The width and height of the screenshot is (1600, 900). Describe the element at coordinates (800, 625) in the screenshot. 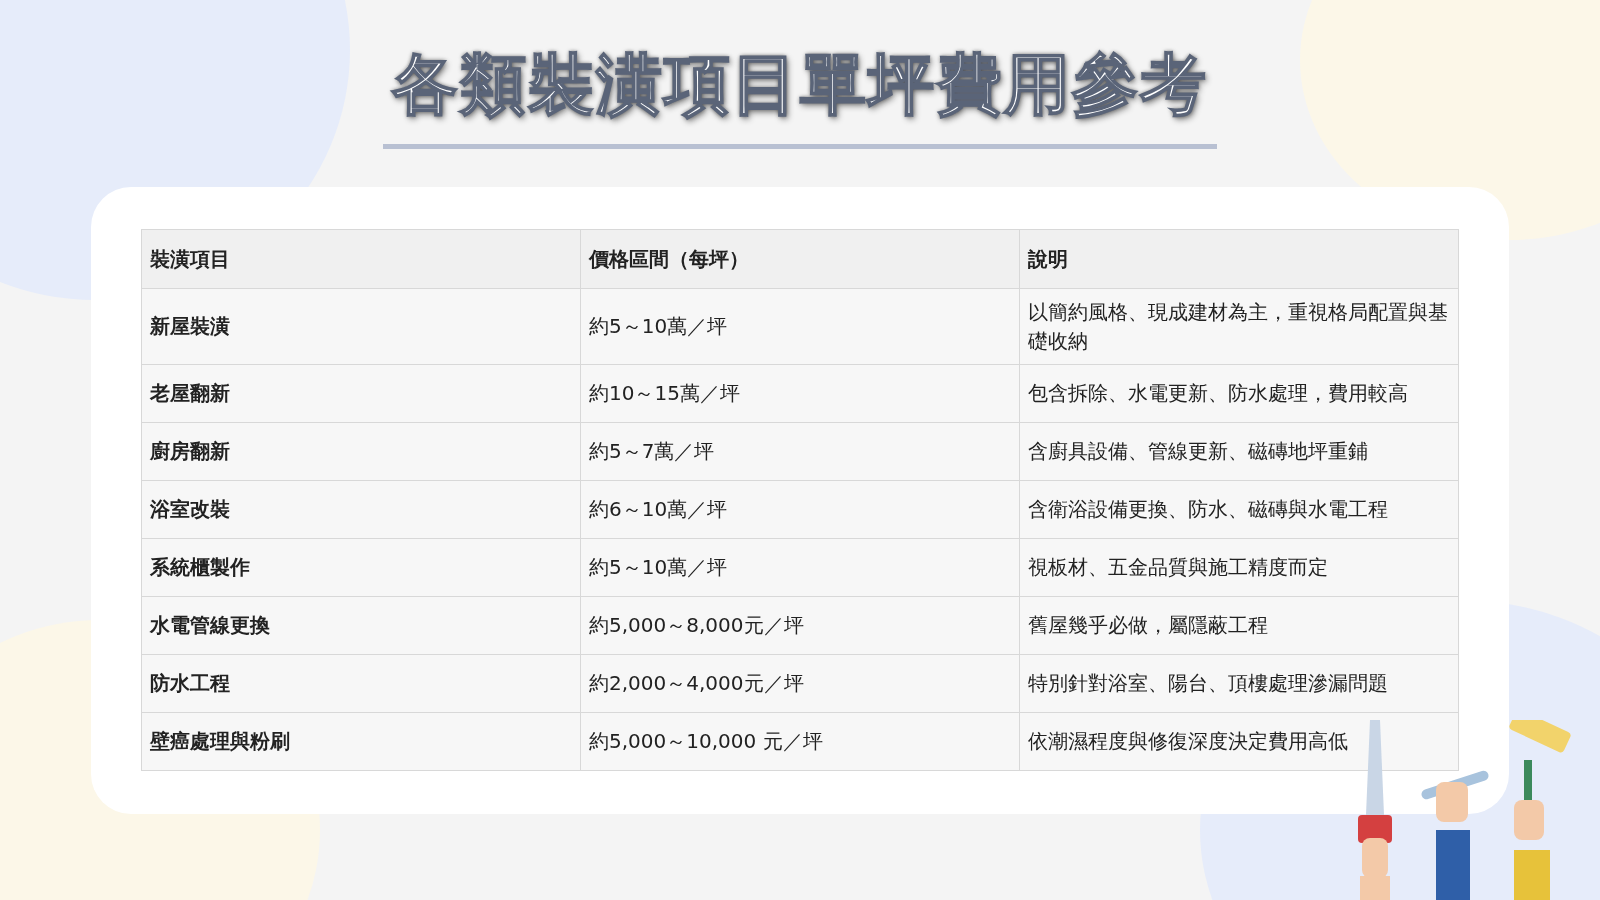

I see `table-cell: 約5,000～8,000元／坪` at that location.